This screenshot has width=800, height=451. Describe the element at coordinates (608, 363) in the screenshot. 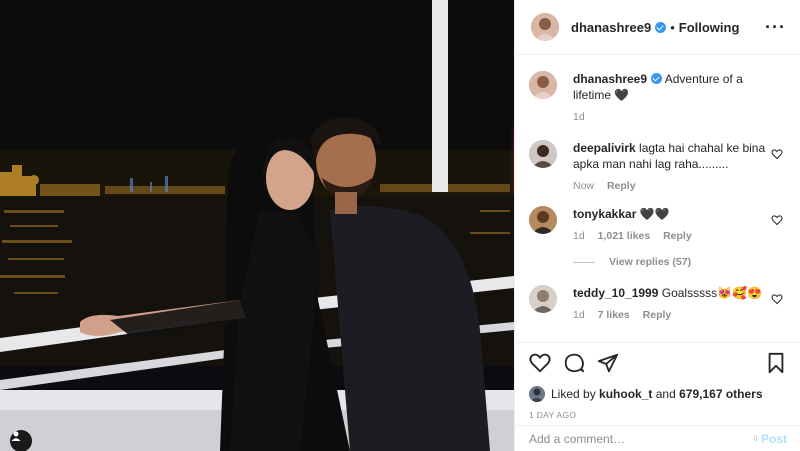

I see `share-send-icon` at that location.